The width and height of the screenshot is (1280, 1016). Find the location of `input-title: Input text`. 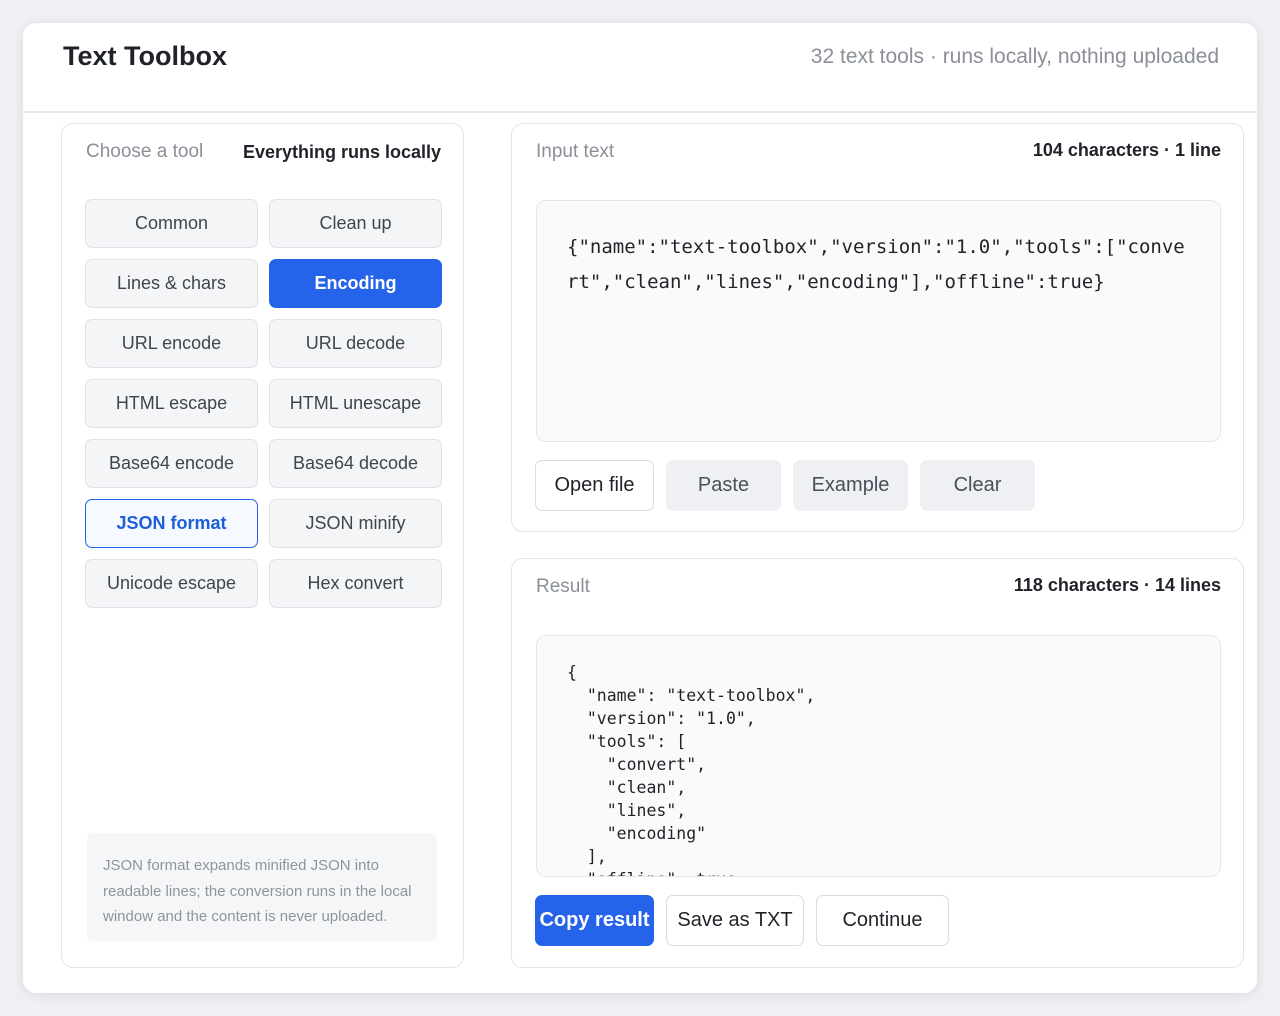

input-title: Input text is located at coordinates (575, 151).